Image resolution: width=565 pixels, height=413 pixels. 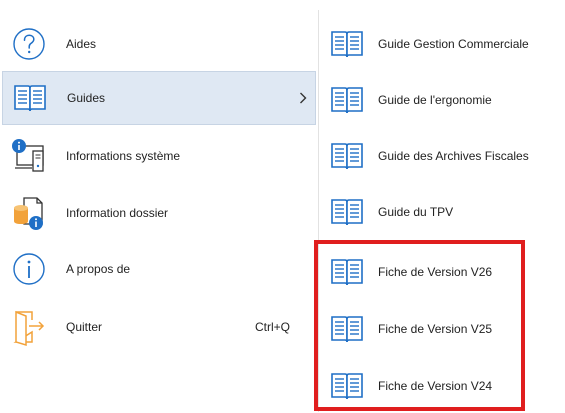 What do you see at coordinates (416, 212) in the screenshot?
I see `submenu-item-label: Guide du TPV` at bounding box center [416, 212].